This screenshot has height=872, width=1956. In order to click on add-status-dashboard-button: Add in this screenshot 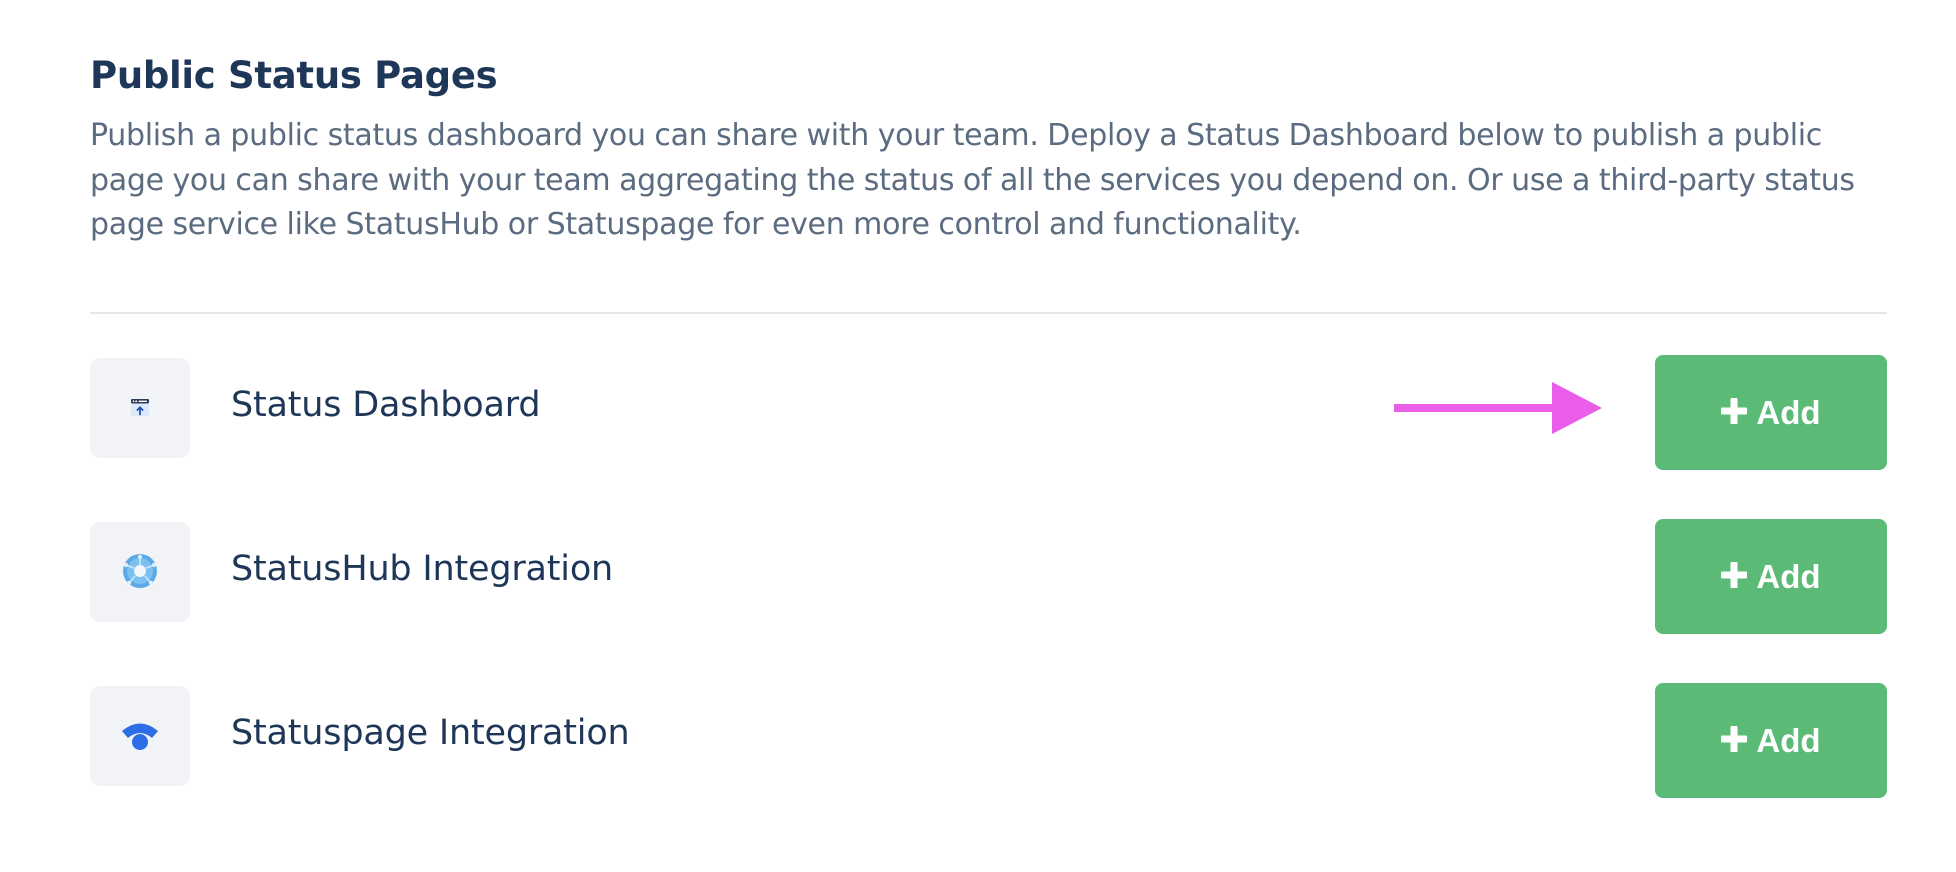, I will do `click(1771, 412)`.